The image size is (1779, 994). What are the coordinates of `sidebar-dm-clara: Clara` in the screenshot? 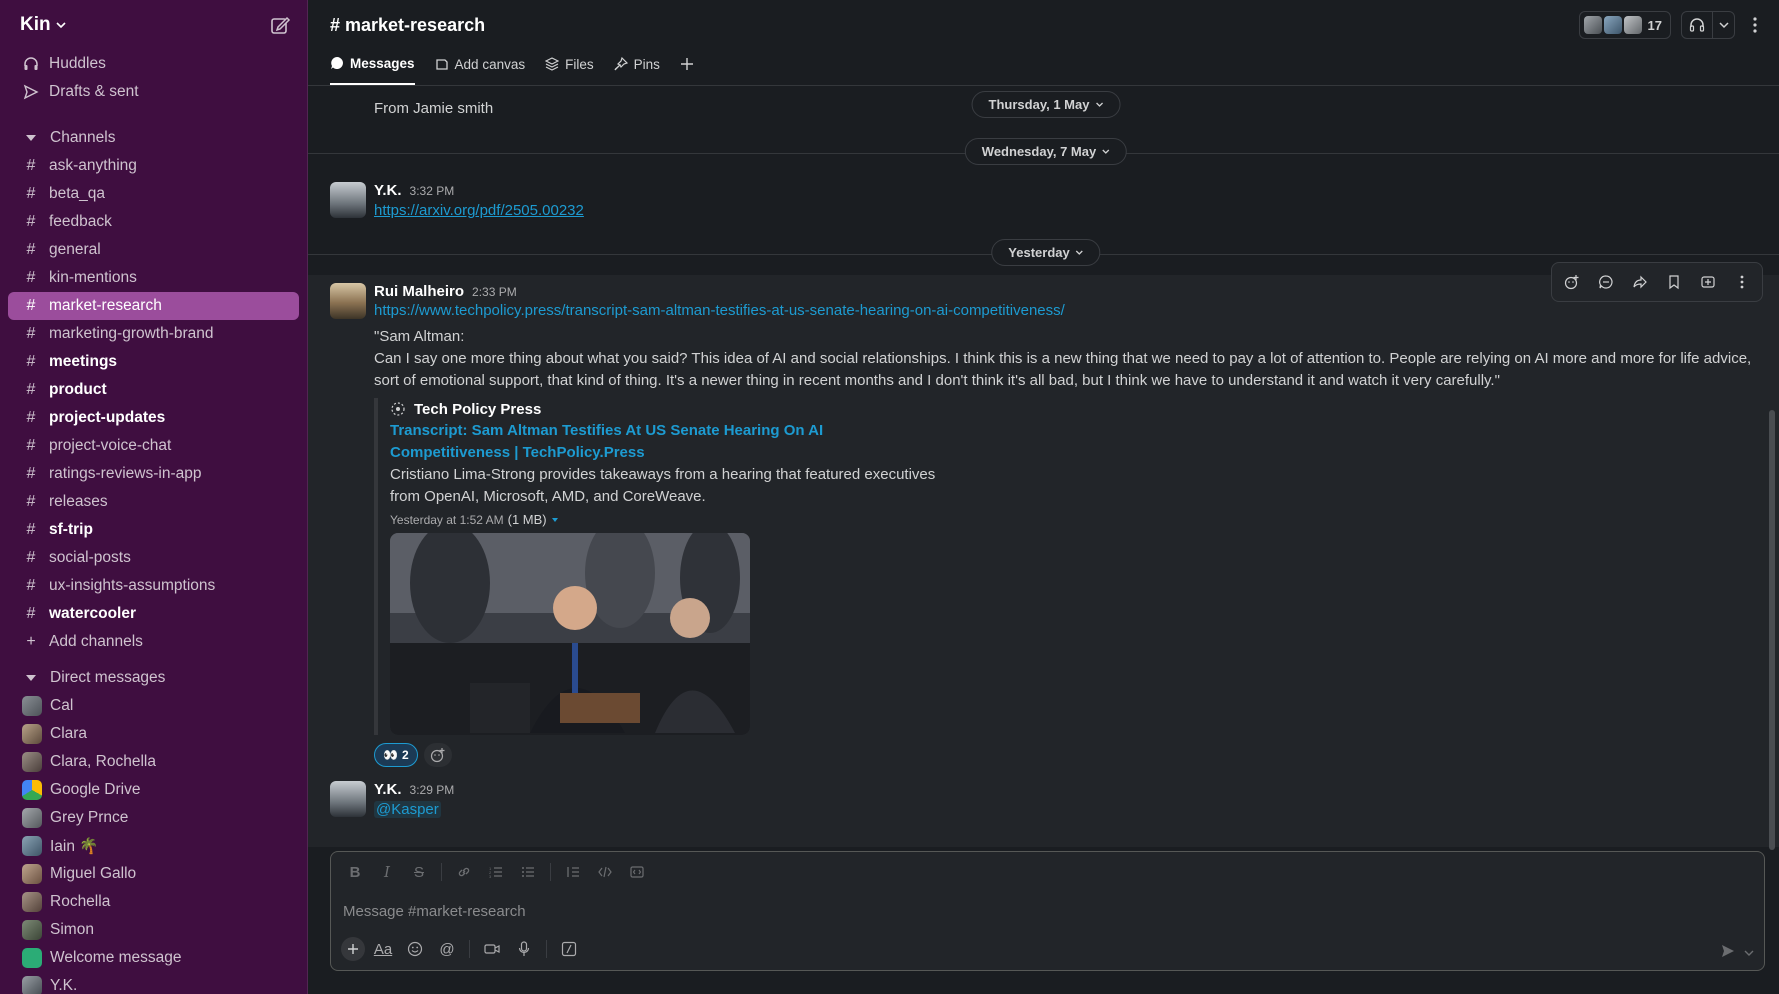 It's located at (153, 734).